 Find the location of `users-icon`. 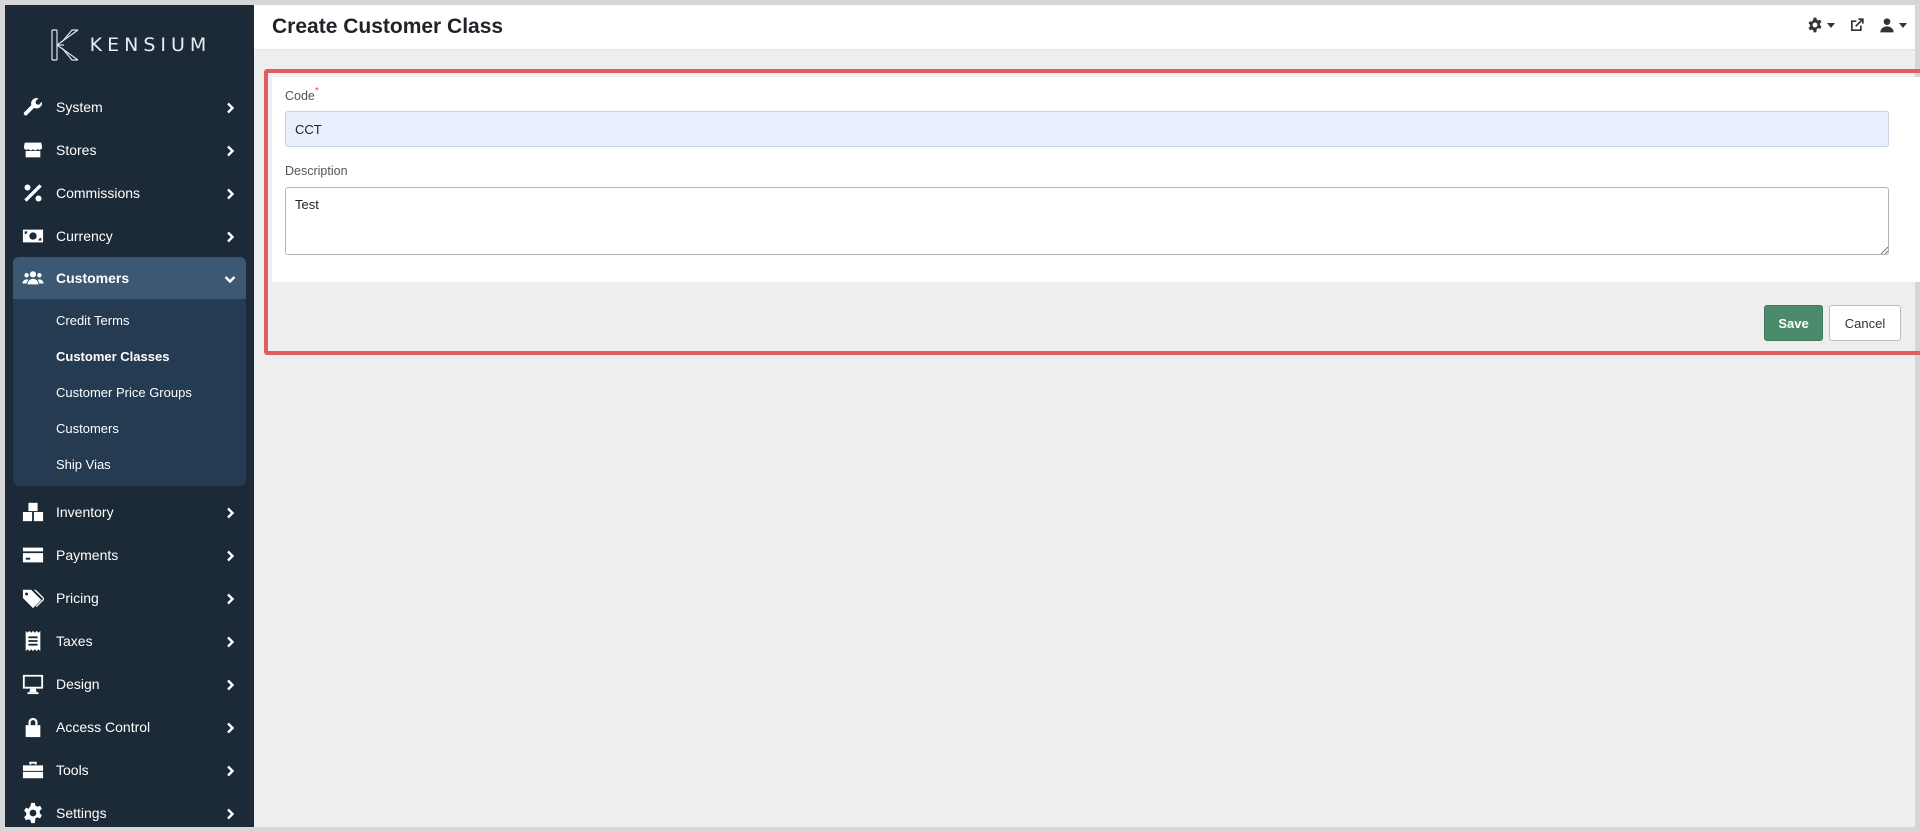

users-icon is located at coordinates (33, 278).